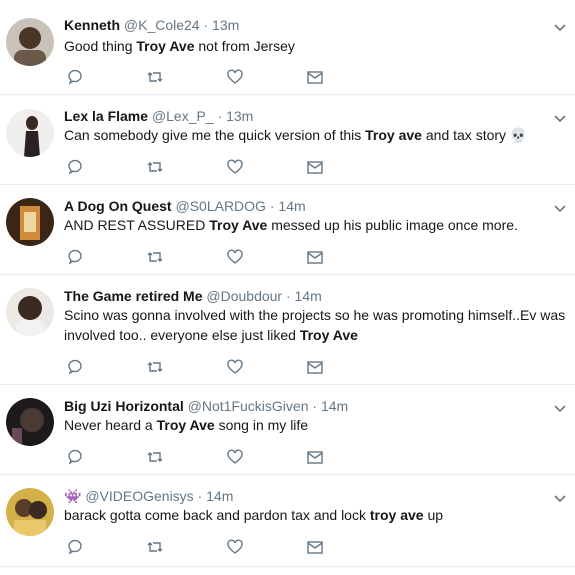 The width and height of the screenshot is (575, 575). What do you see at coordinates (314, 46) in the screenshot?
I see `tweet-text: Good thing Troy Ave not from Jersey` at bounding box center [314, 46].